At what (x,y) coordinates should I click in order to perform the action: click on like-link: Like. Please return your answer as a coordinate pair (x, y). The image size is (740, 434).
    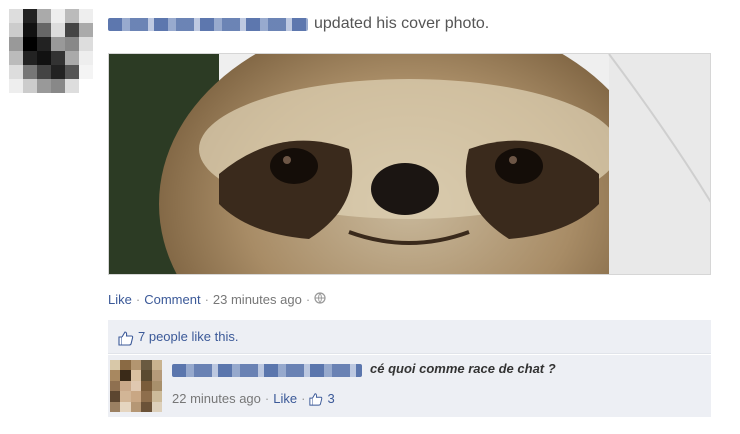
    Looking at the image, I should click on (120, 299).